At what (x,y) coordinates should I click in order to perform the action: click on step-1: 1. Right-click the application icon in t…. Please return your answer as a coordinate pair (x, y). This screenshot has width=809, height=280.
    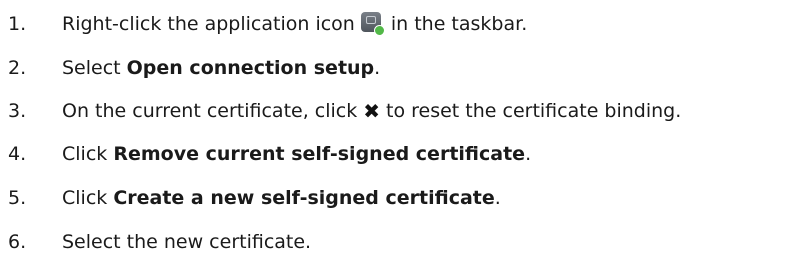
    Looking at the image, I should click on (263, 24).